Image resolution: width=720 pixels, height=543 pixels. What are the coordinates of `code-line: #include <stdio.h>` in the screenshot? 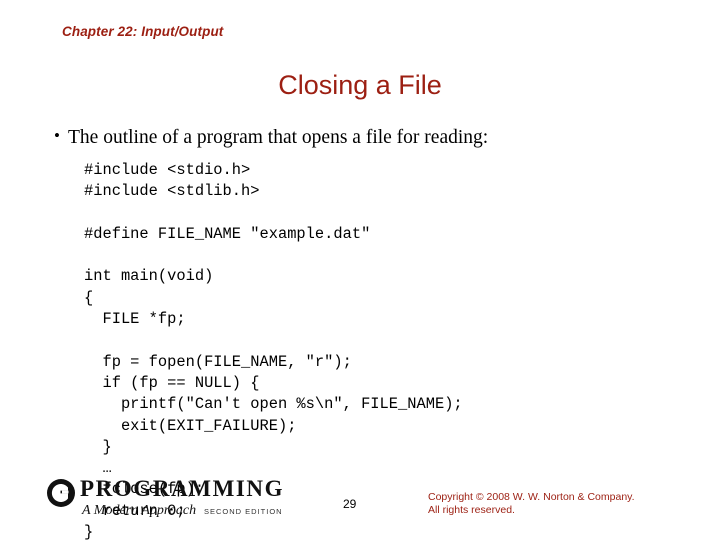 It's located at (167, 170).